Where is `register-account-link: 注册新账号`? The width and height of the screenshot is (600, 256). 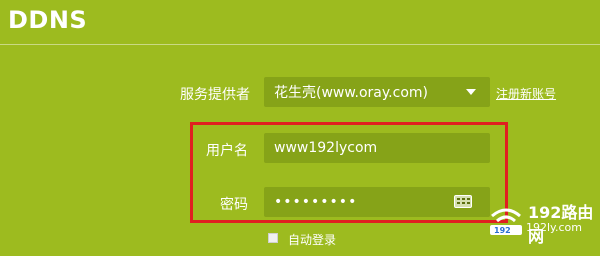
register-account-link: 注册新账号 is located at coordinates (526, 93).